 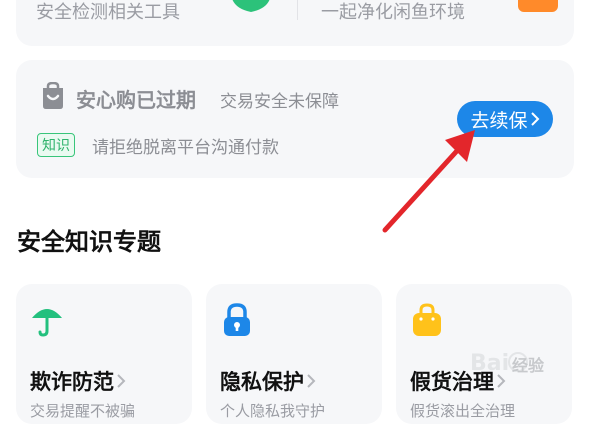 What do you see at coordinates (538, 6) in the screenshot?
I see `orange-badge-icon` at bounding box center [538, 6].